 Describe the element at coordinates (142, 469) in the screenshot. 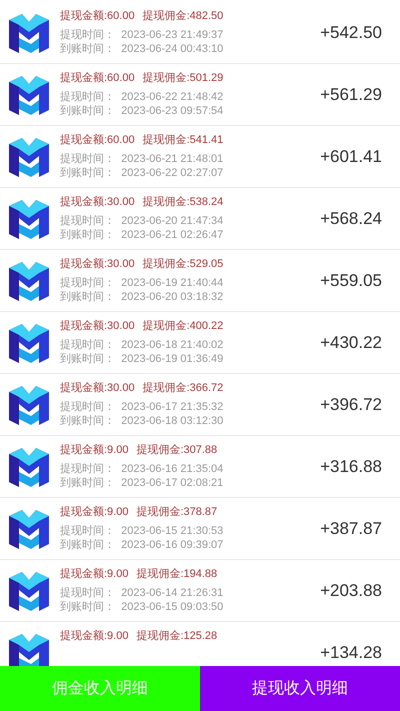

I see `withdraw-time: 提现时间： 2023-06-16 21:35:04` at that location.